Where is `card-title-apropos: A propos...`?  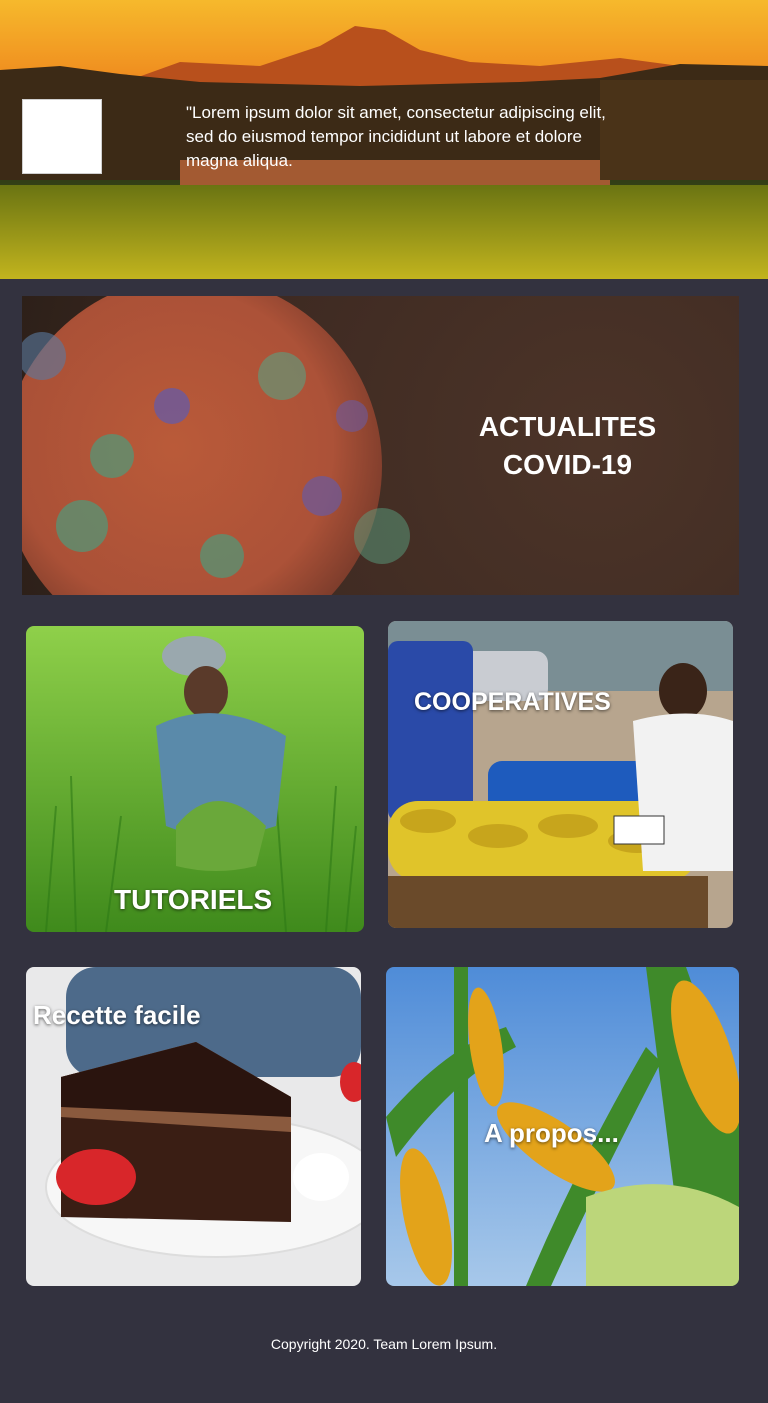 card-title-apropos: A propos... is located at coordinates (551, 1133).